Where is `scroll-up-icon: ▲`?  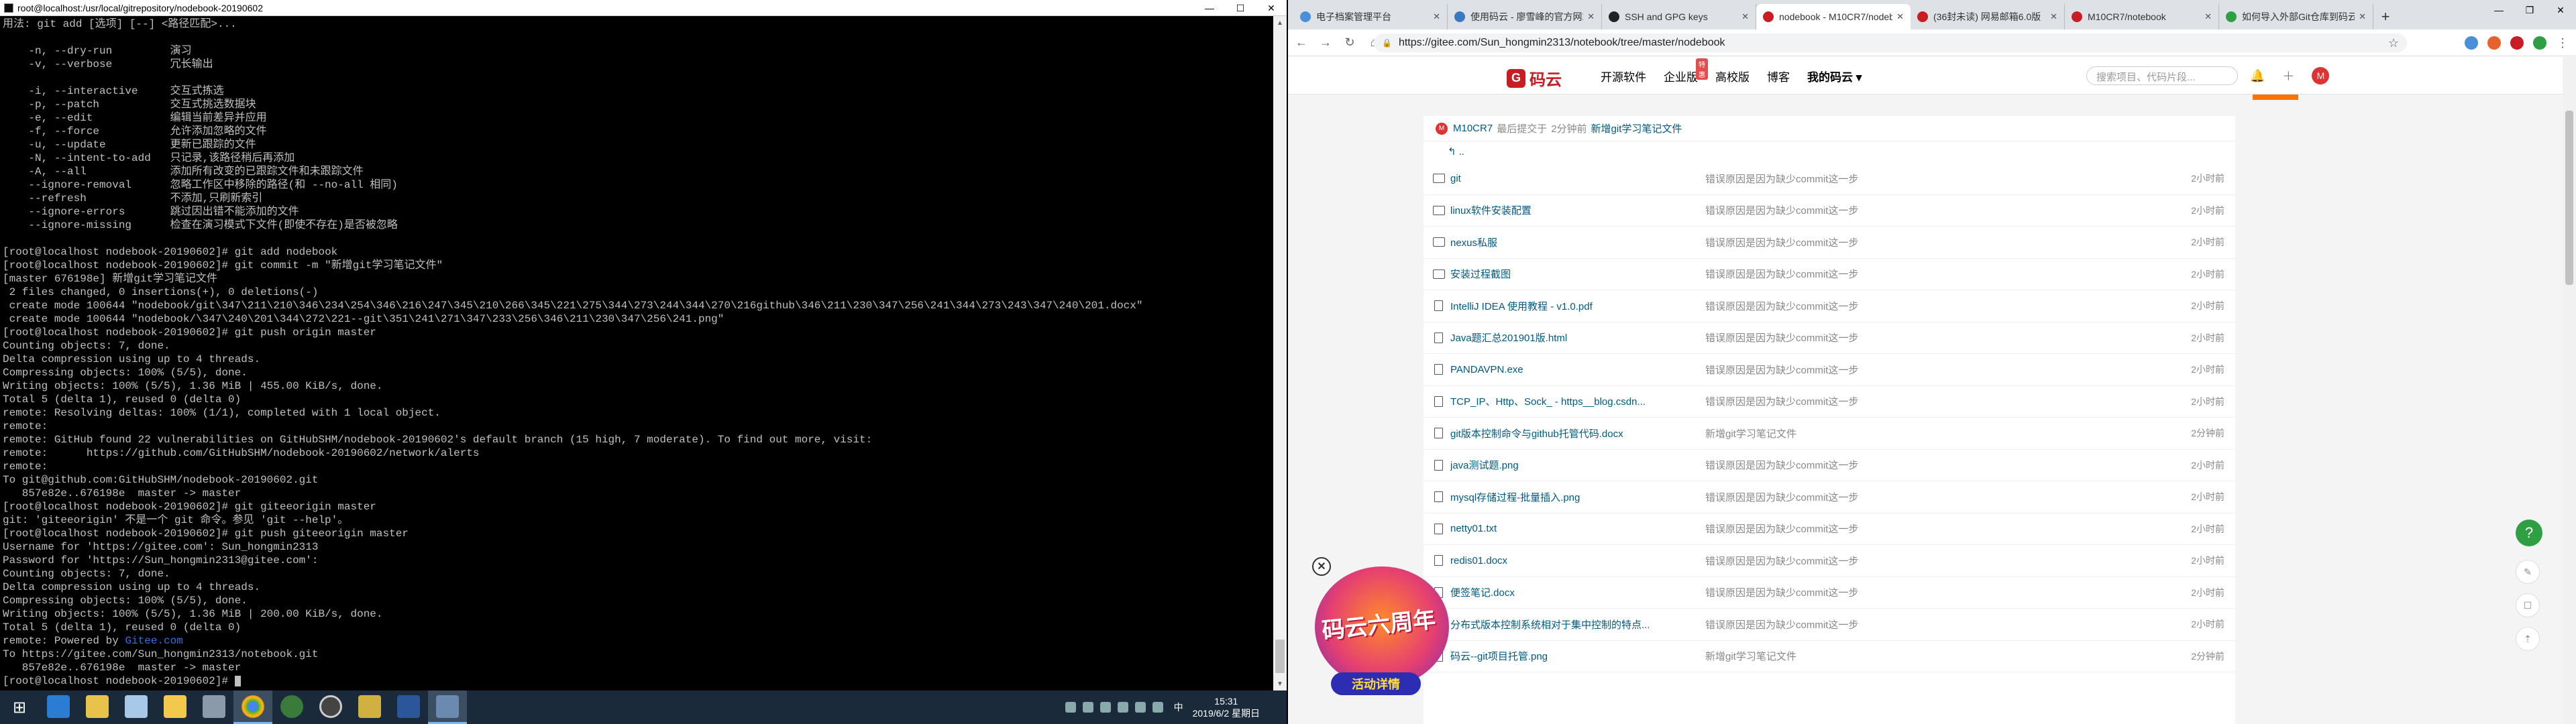 scroll-up-icon: ▲ is located at coordinates (1280, 22).